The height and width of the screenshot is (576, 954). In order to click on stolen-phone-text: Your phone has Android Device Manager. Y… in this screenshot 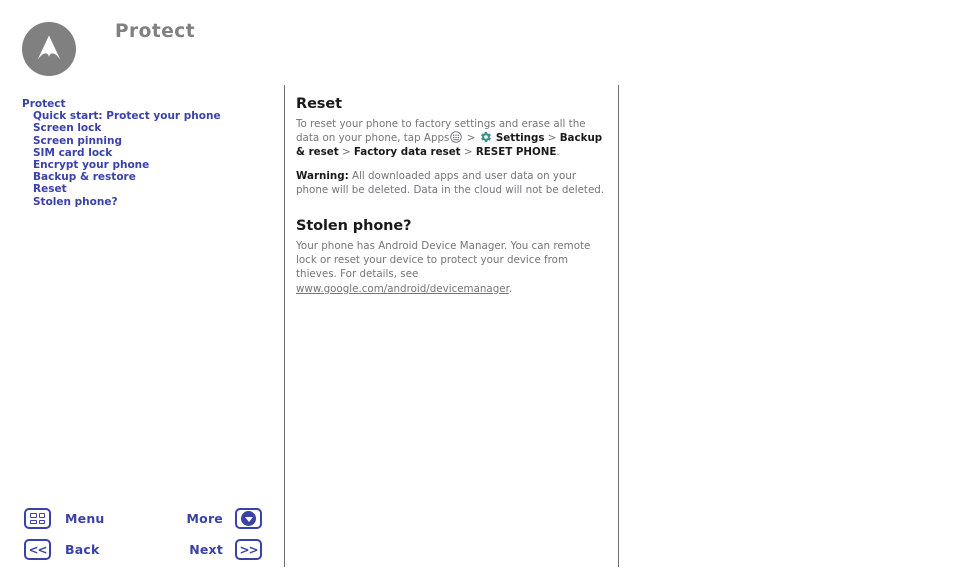, I will do `click(443, 260)`.